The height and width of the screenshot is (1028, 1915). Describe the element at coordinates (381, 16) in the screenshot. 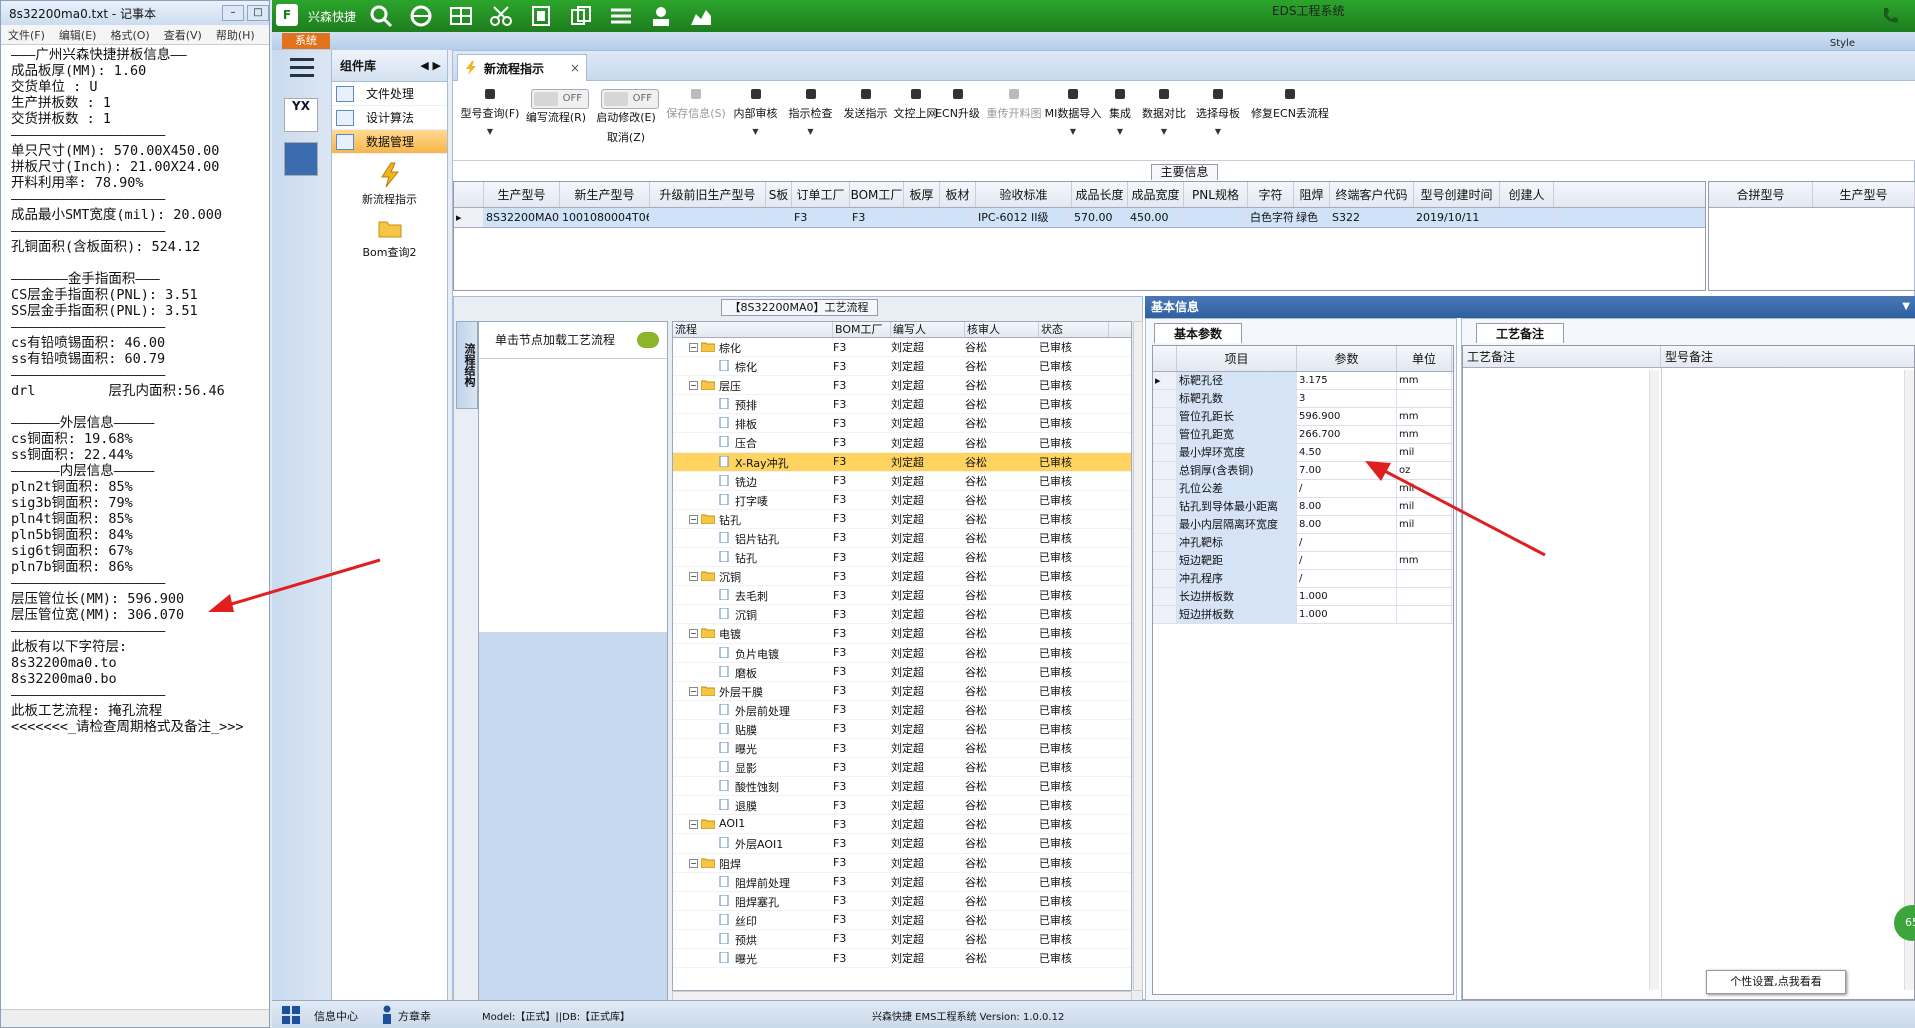

I see `search-icon` at that location.